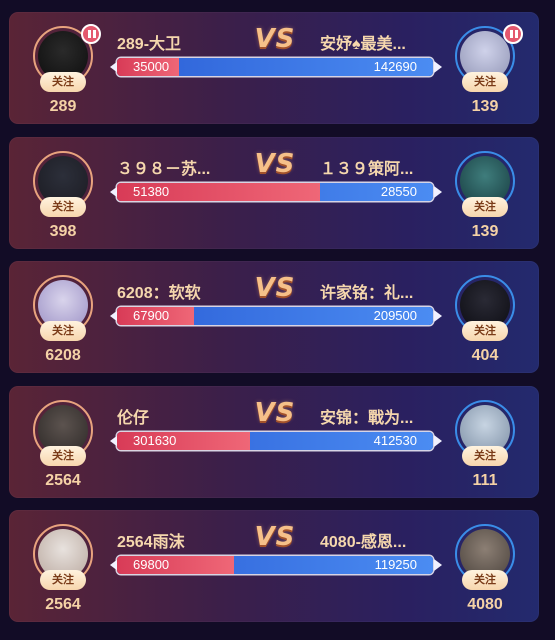  Describe the element at coordinates (63, 106) in the screenshot. I see `left-score: 289` at that location.